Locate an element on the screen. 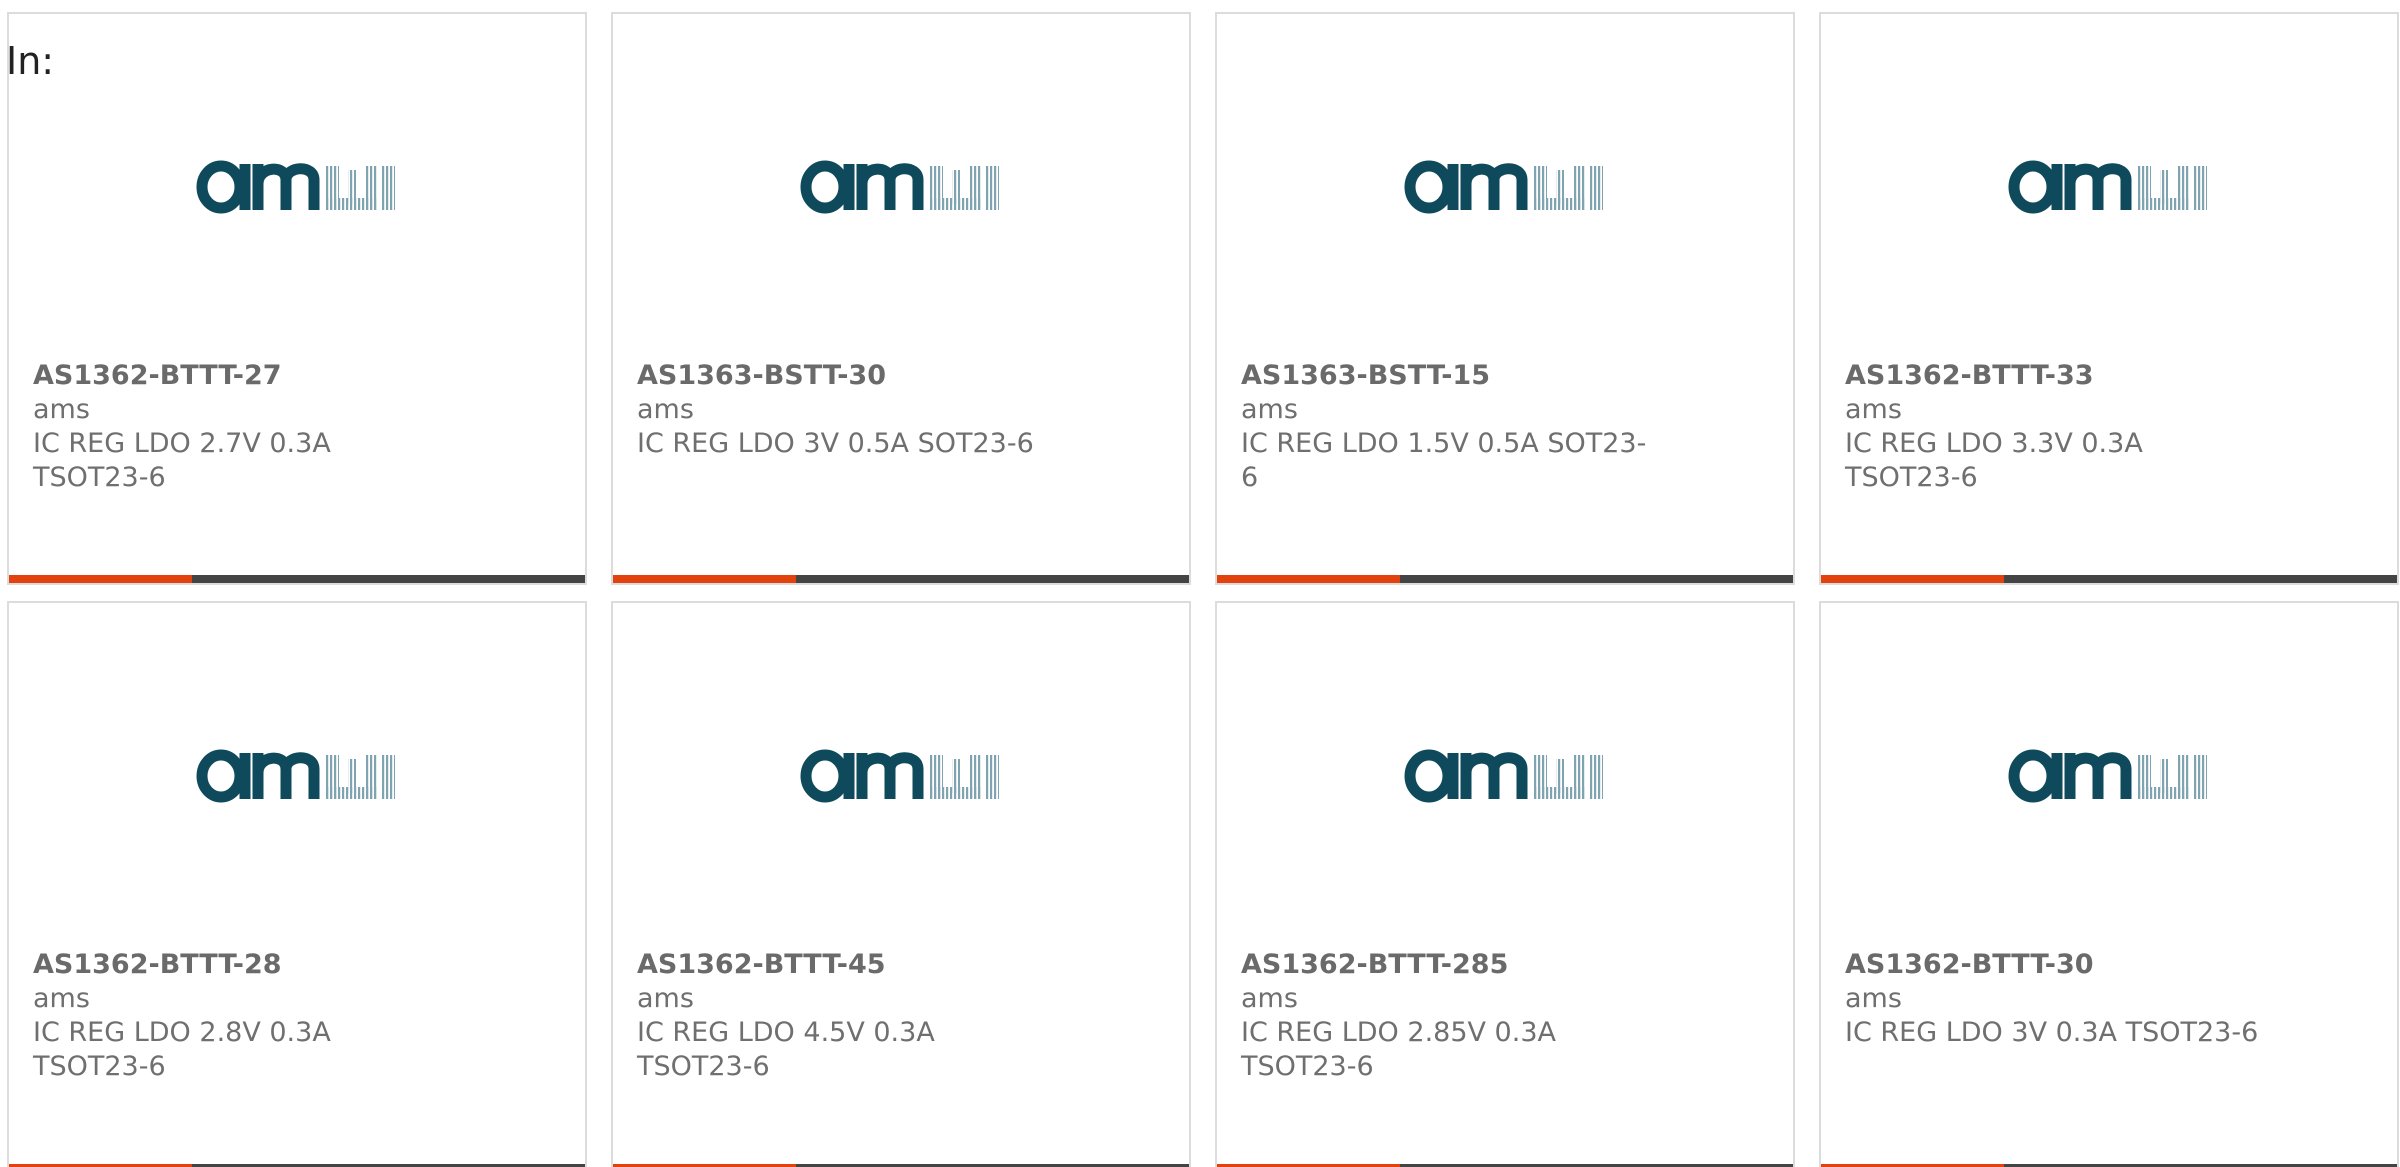 The image size is (2400, 1167). product-description: IC REG LDO 4.5V 0.3A TSOT23-6 is located at coordinates (786, 1049).